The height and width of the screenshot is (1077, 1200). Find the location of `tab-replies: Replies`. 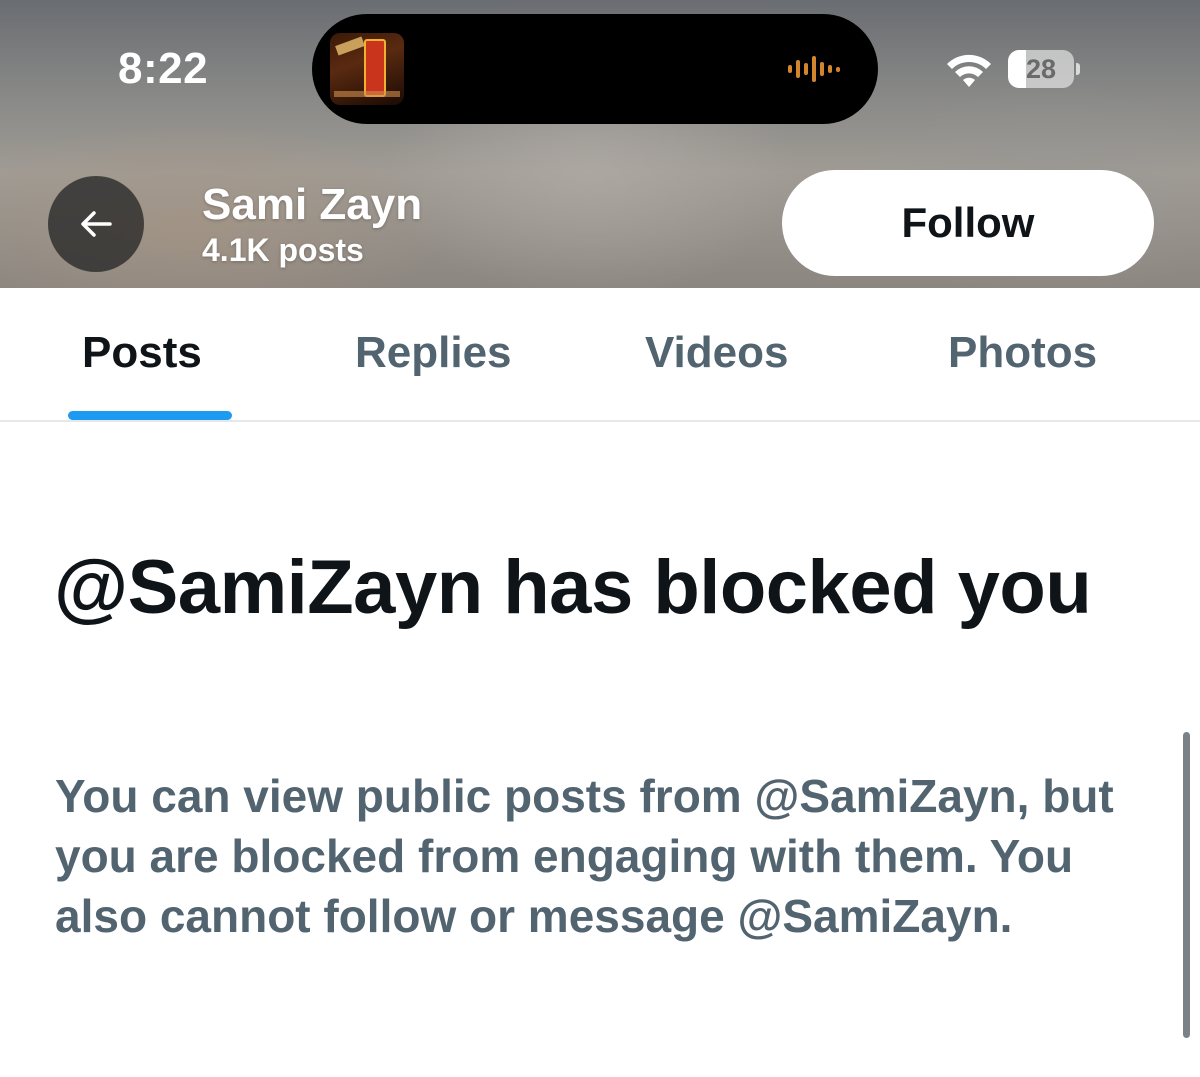

tab-replies: Replies is located at coordinates (433, 353).